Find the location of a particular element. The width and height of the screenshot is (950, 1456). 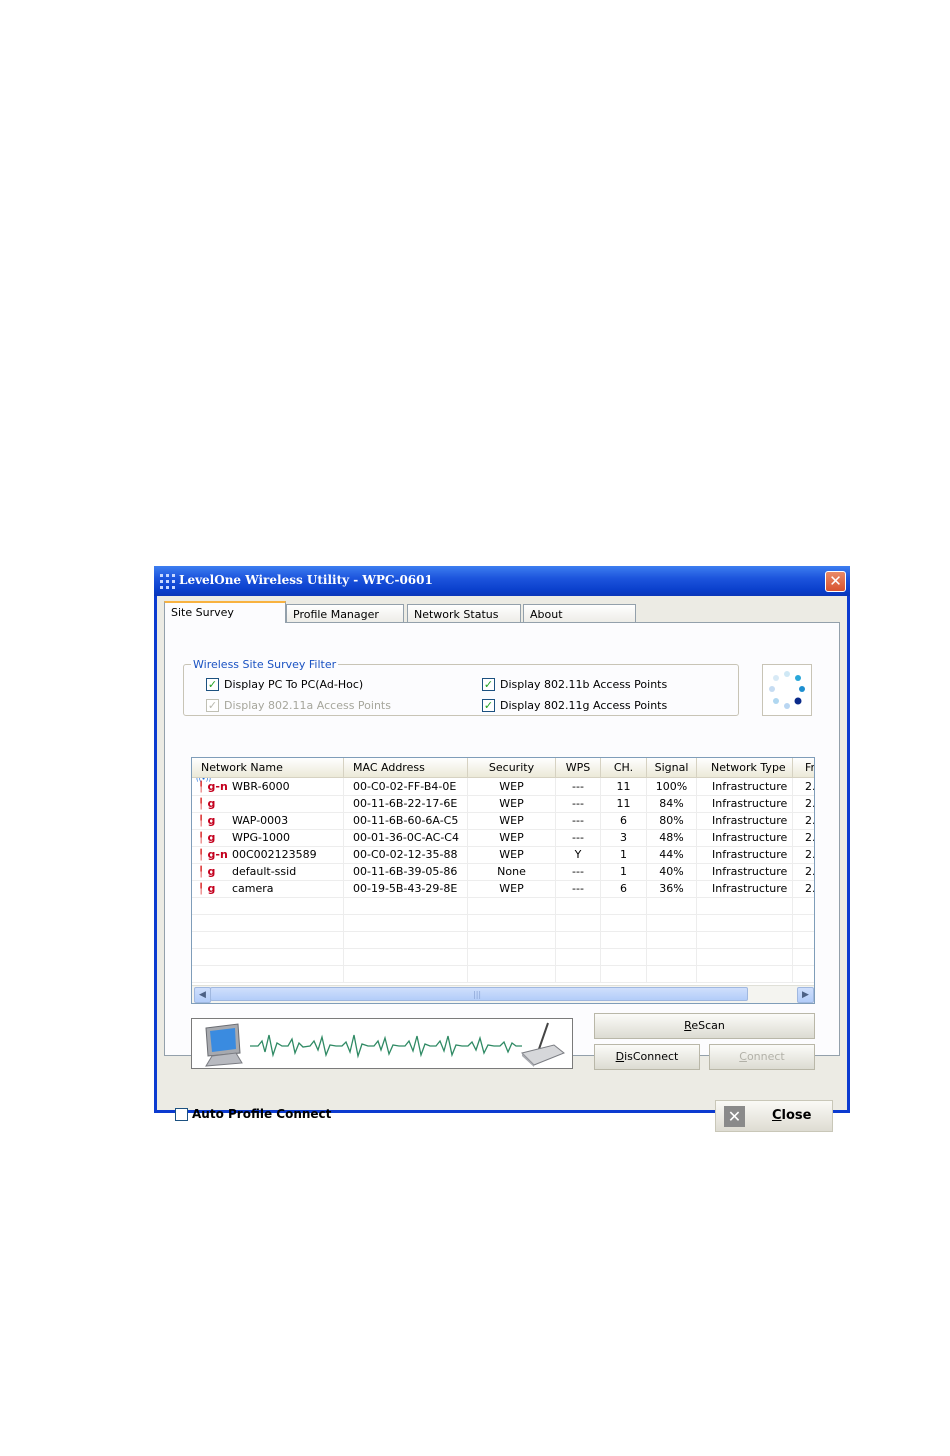

checkbox-80211g: ✓ Display 802.11g Access Points is located at coordinates (574, 705).